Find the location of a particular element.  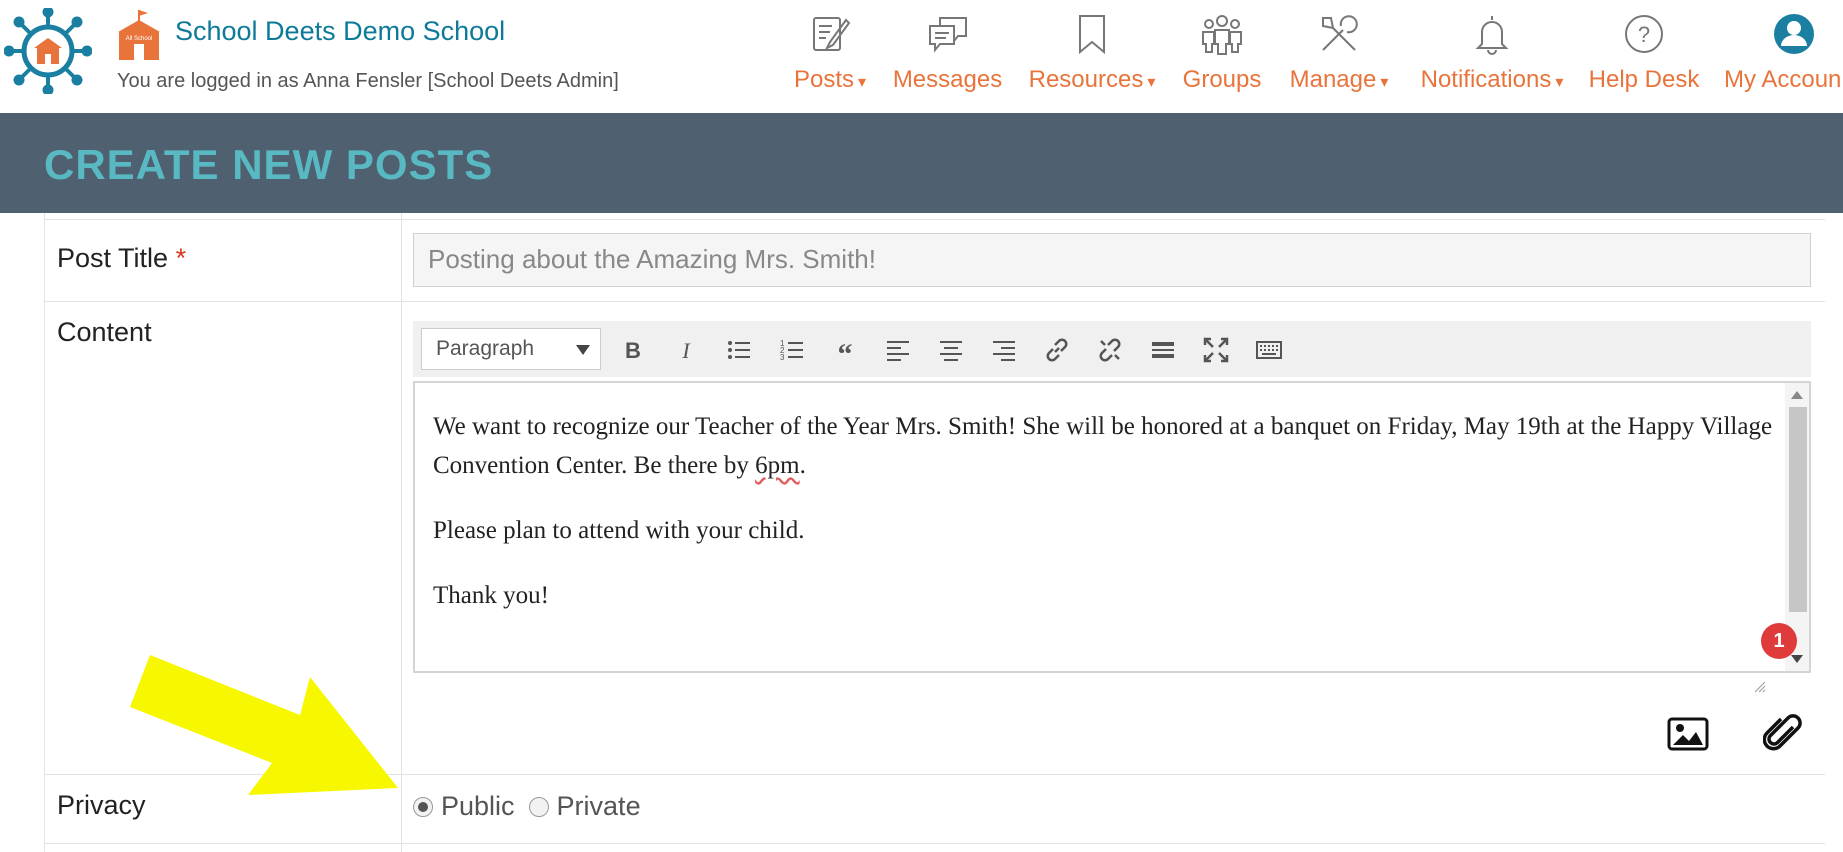

paperclip-icon is located at coordinates (1782, 732).